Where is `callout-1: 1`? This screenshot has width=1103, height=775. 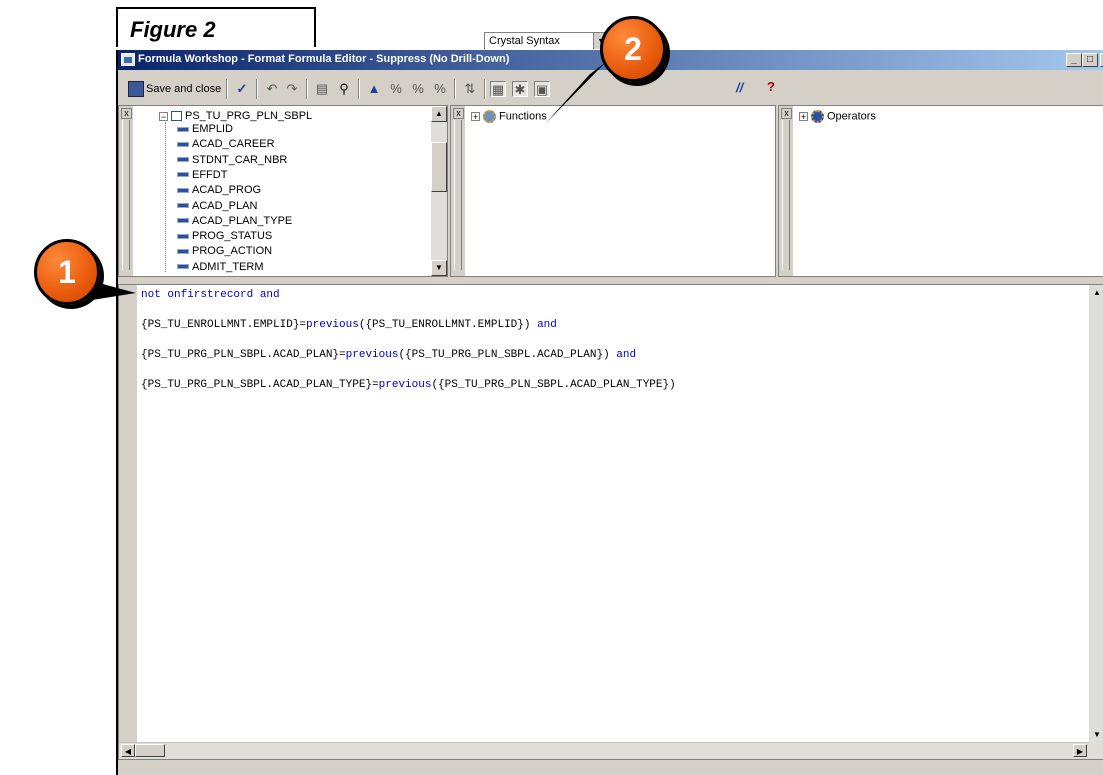
callout-1: 1 is located at coordinates (67, 272).